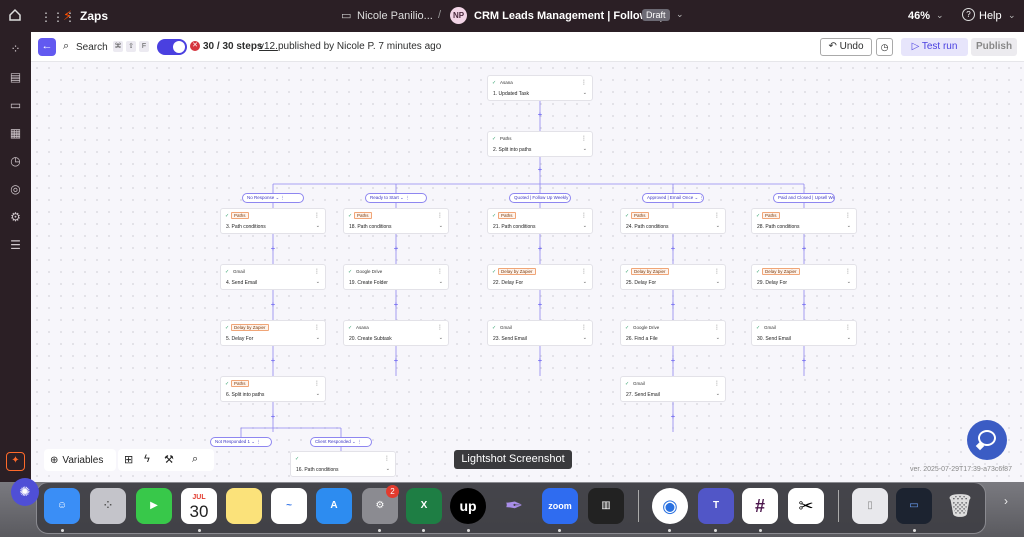  I want to click on slack-icon: #, so click(760, 506).